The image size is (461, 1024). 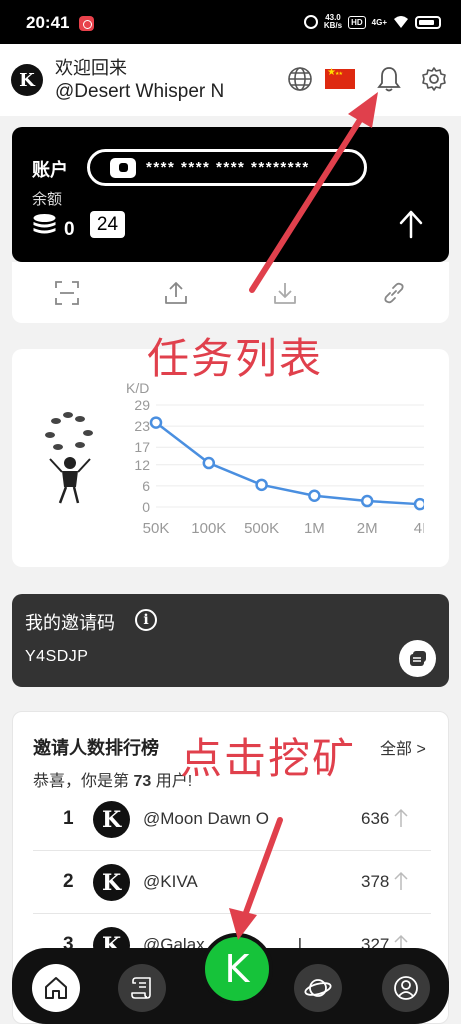 What do you see at coordinates (142, 426) in the screenshot?
I see `y-tick-label: 23` at bounding box center [142, 426].